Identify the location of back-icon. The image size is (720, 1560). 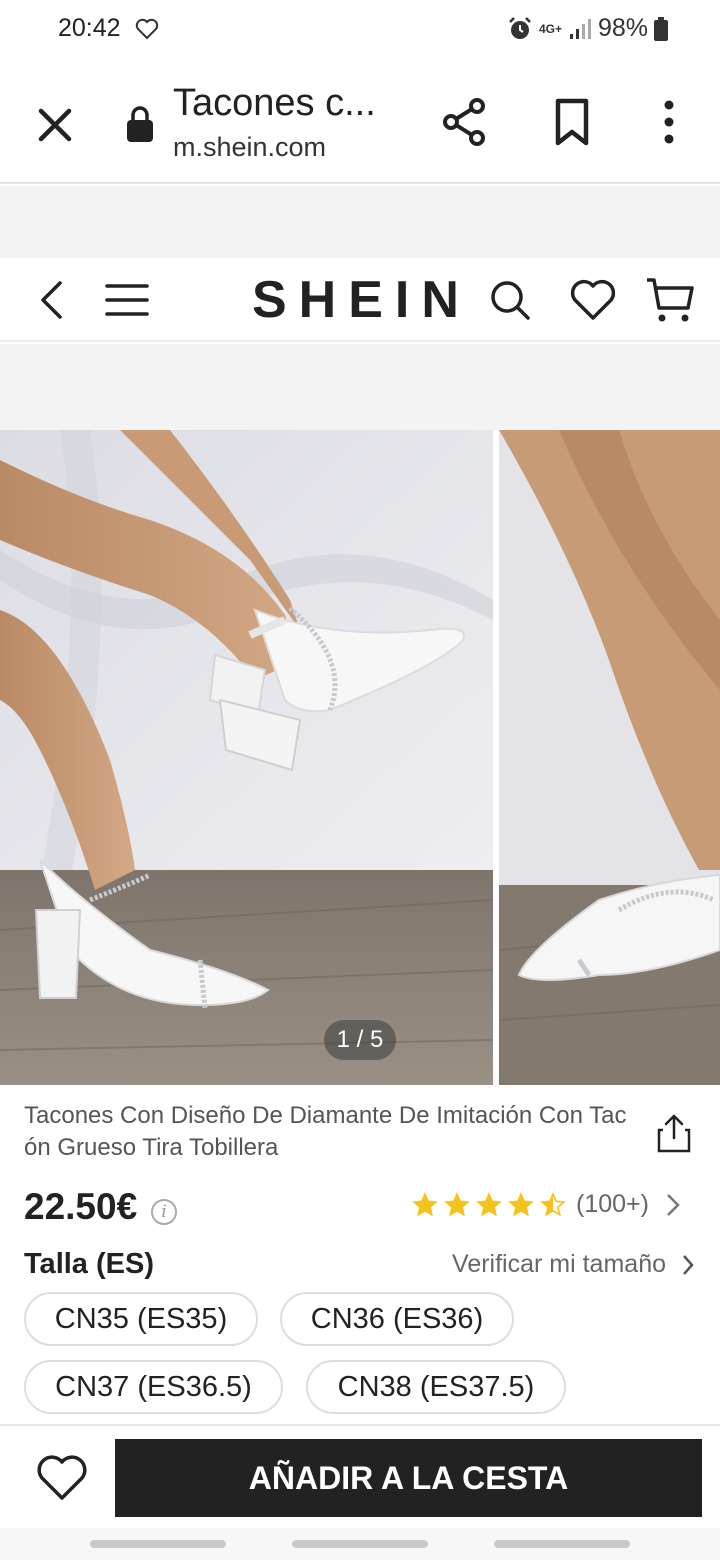
(52, 300).